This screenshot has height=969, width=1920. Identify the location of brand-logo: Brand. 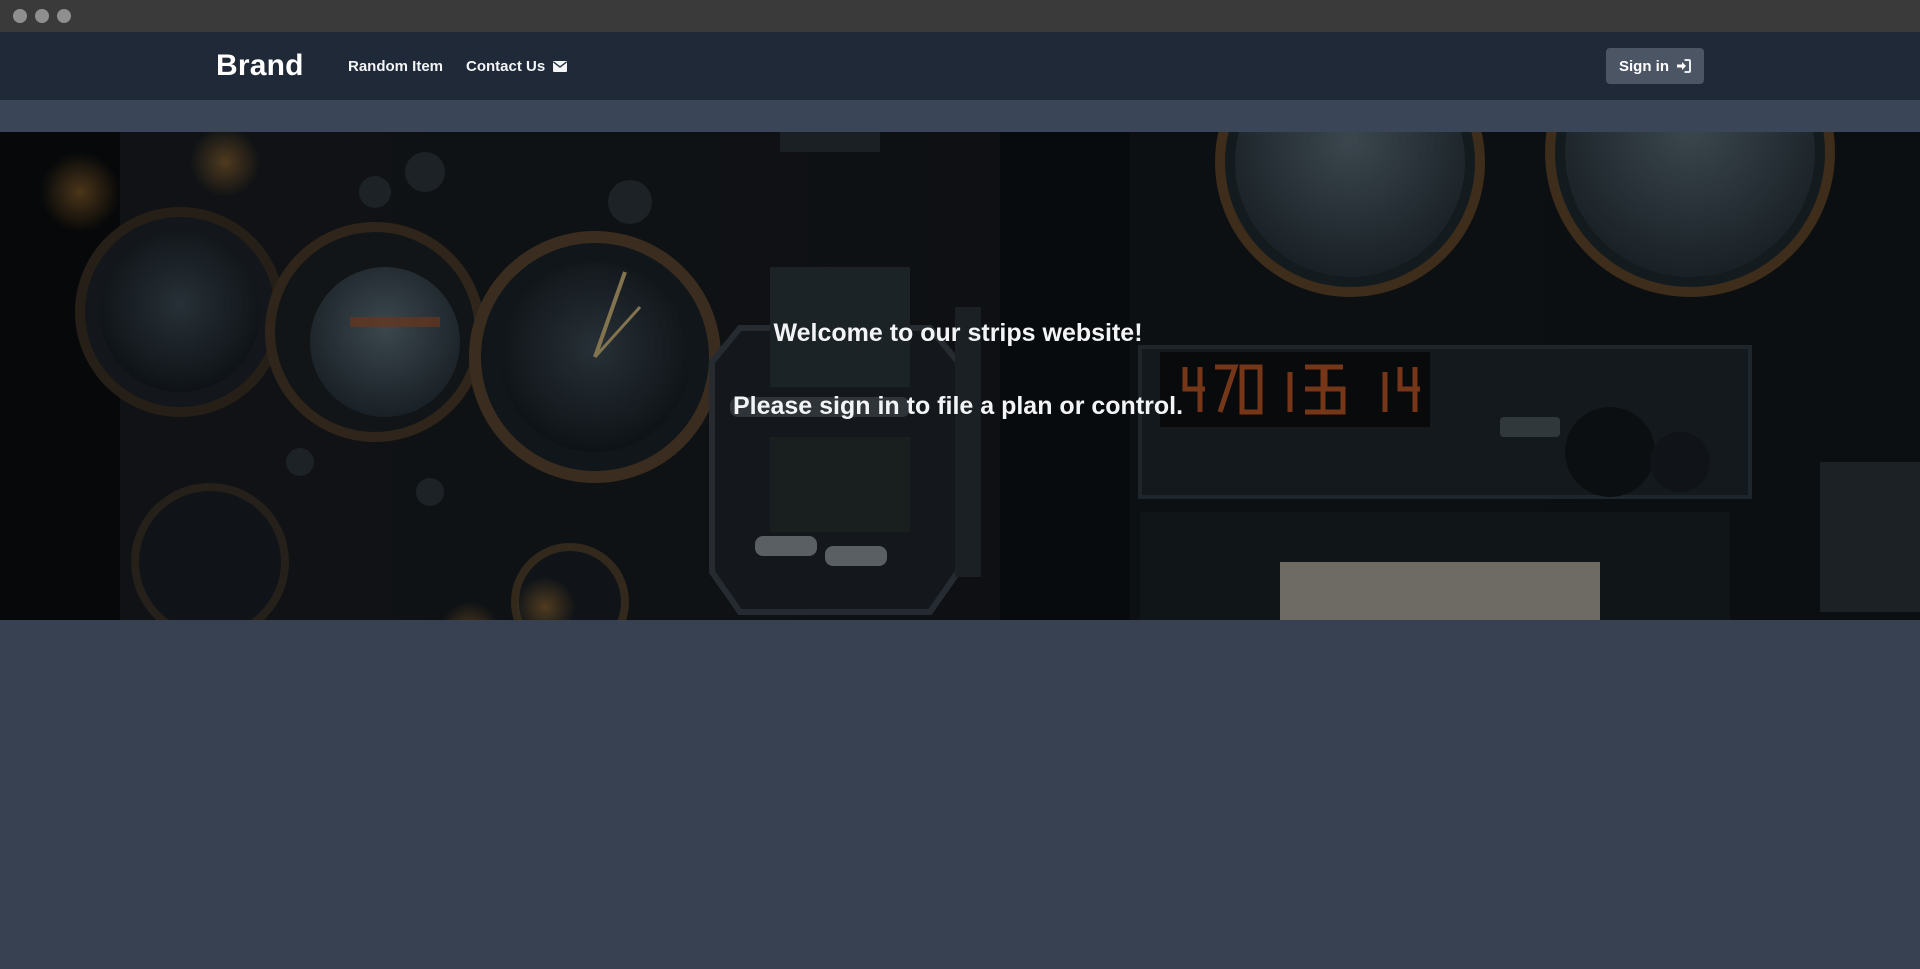
(260, 66).